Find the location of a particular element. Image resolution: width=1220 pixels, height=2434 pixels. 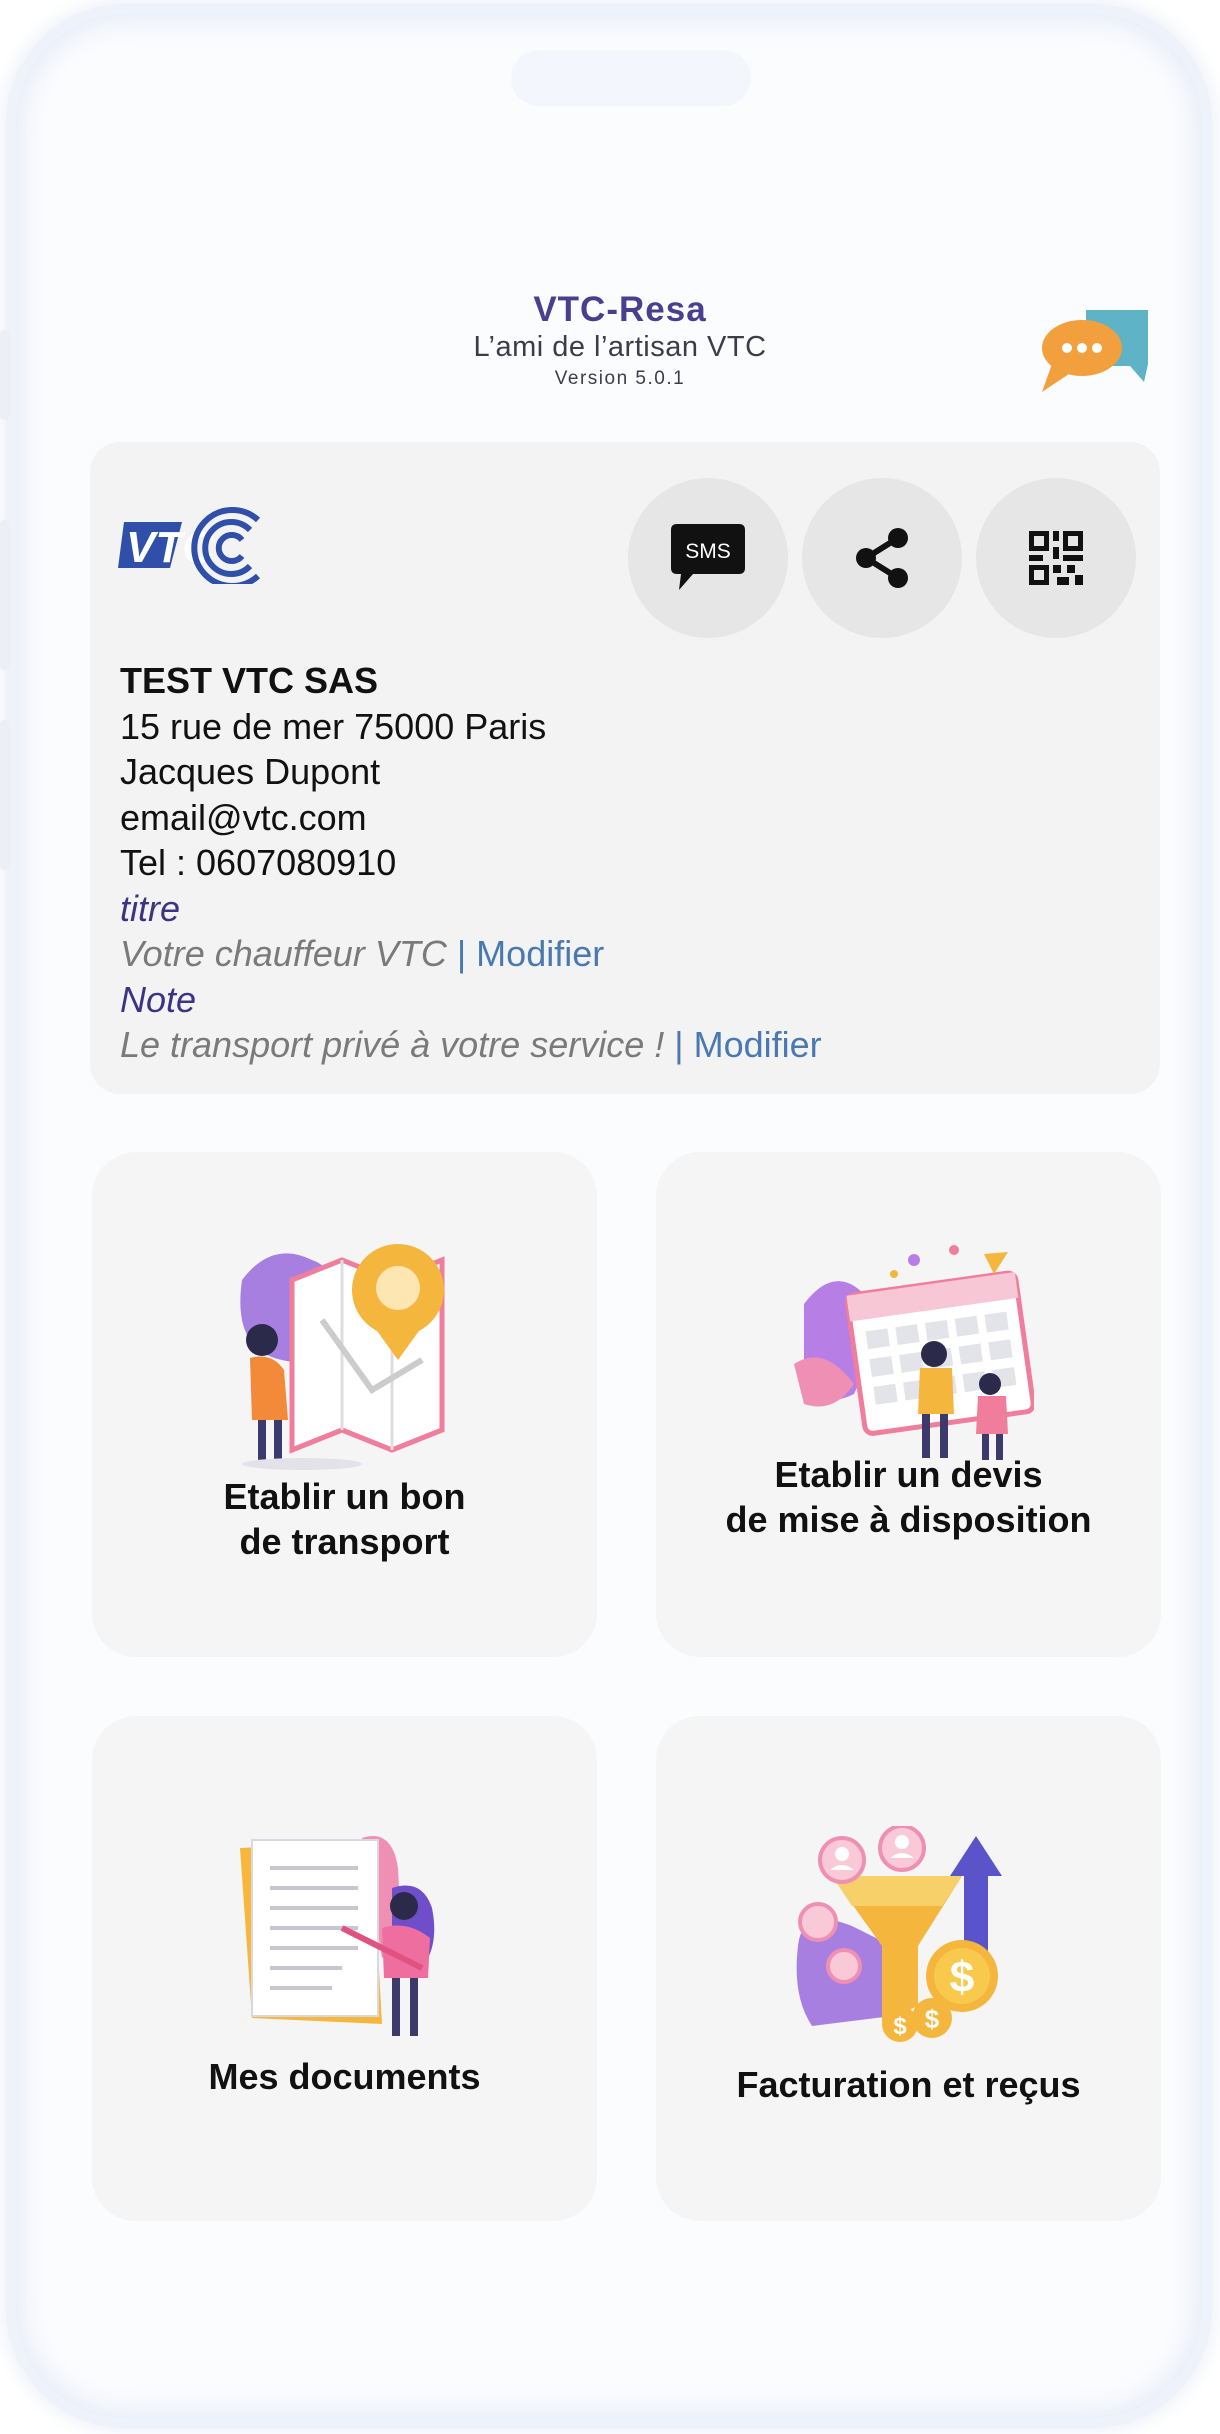

svg-text: SMS is located at coordinates (708, 551).